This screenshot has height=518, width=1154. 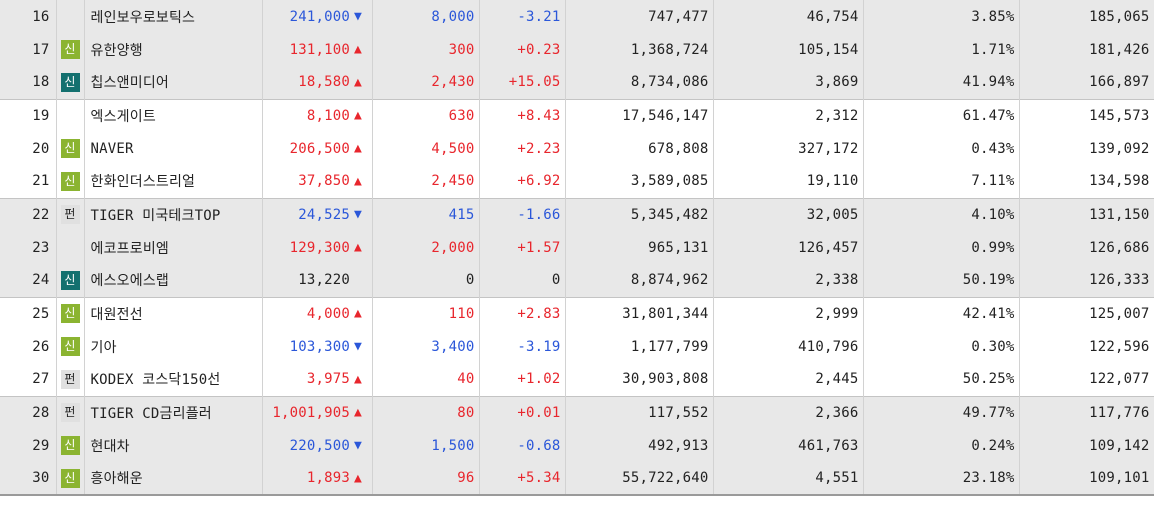 I want to click on stock-name-cell: 에스오에스랩, so click(x=173, y=280).